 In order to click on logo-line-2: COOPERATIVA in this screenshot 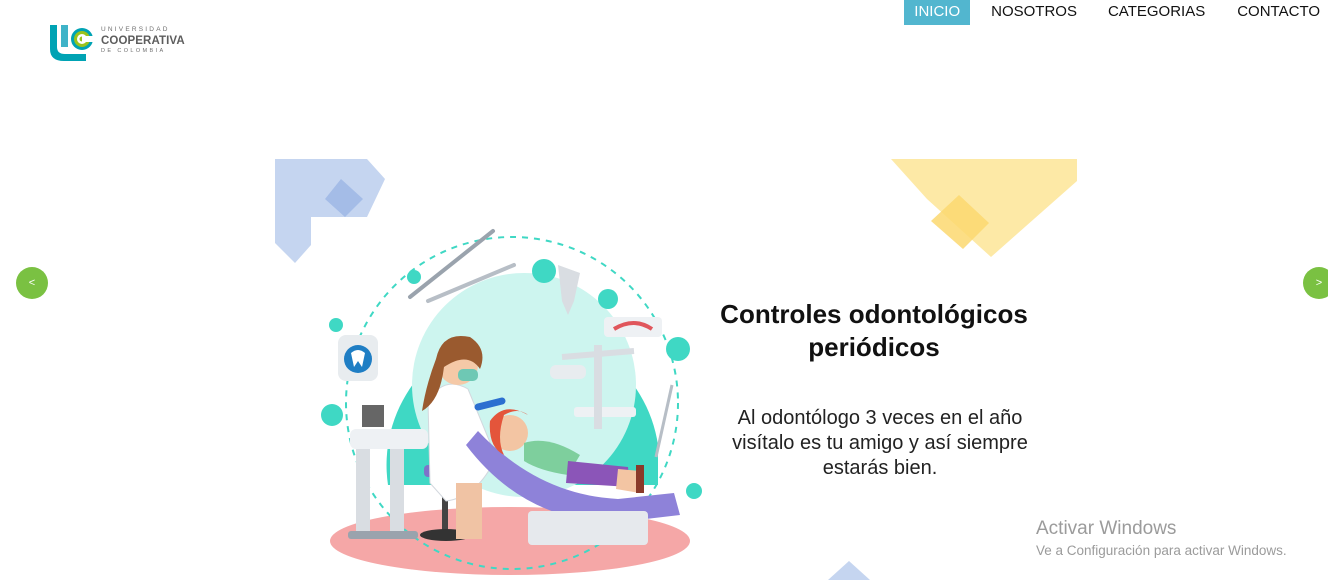, I will do `click(143, 40)`.